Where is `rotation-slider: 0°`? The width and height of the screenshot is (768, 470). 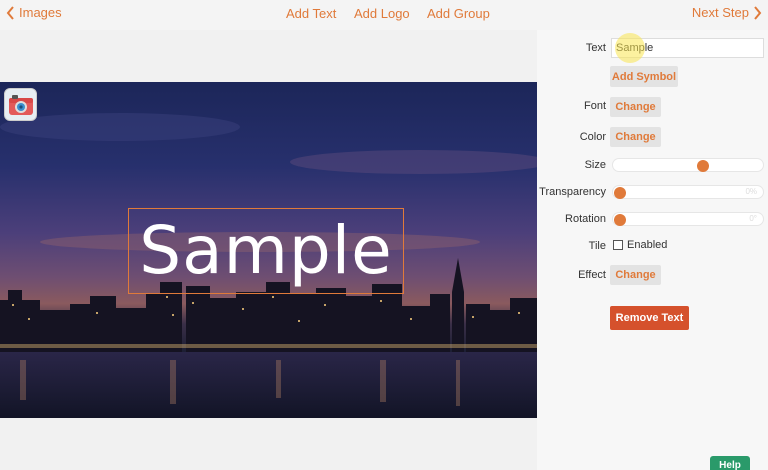
rotation-slider: 0° is located at coordinates (688, 219).